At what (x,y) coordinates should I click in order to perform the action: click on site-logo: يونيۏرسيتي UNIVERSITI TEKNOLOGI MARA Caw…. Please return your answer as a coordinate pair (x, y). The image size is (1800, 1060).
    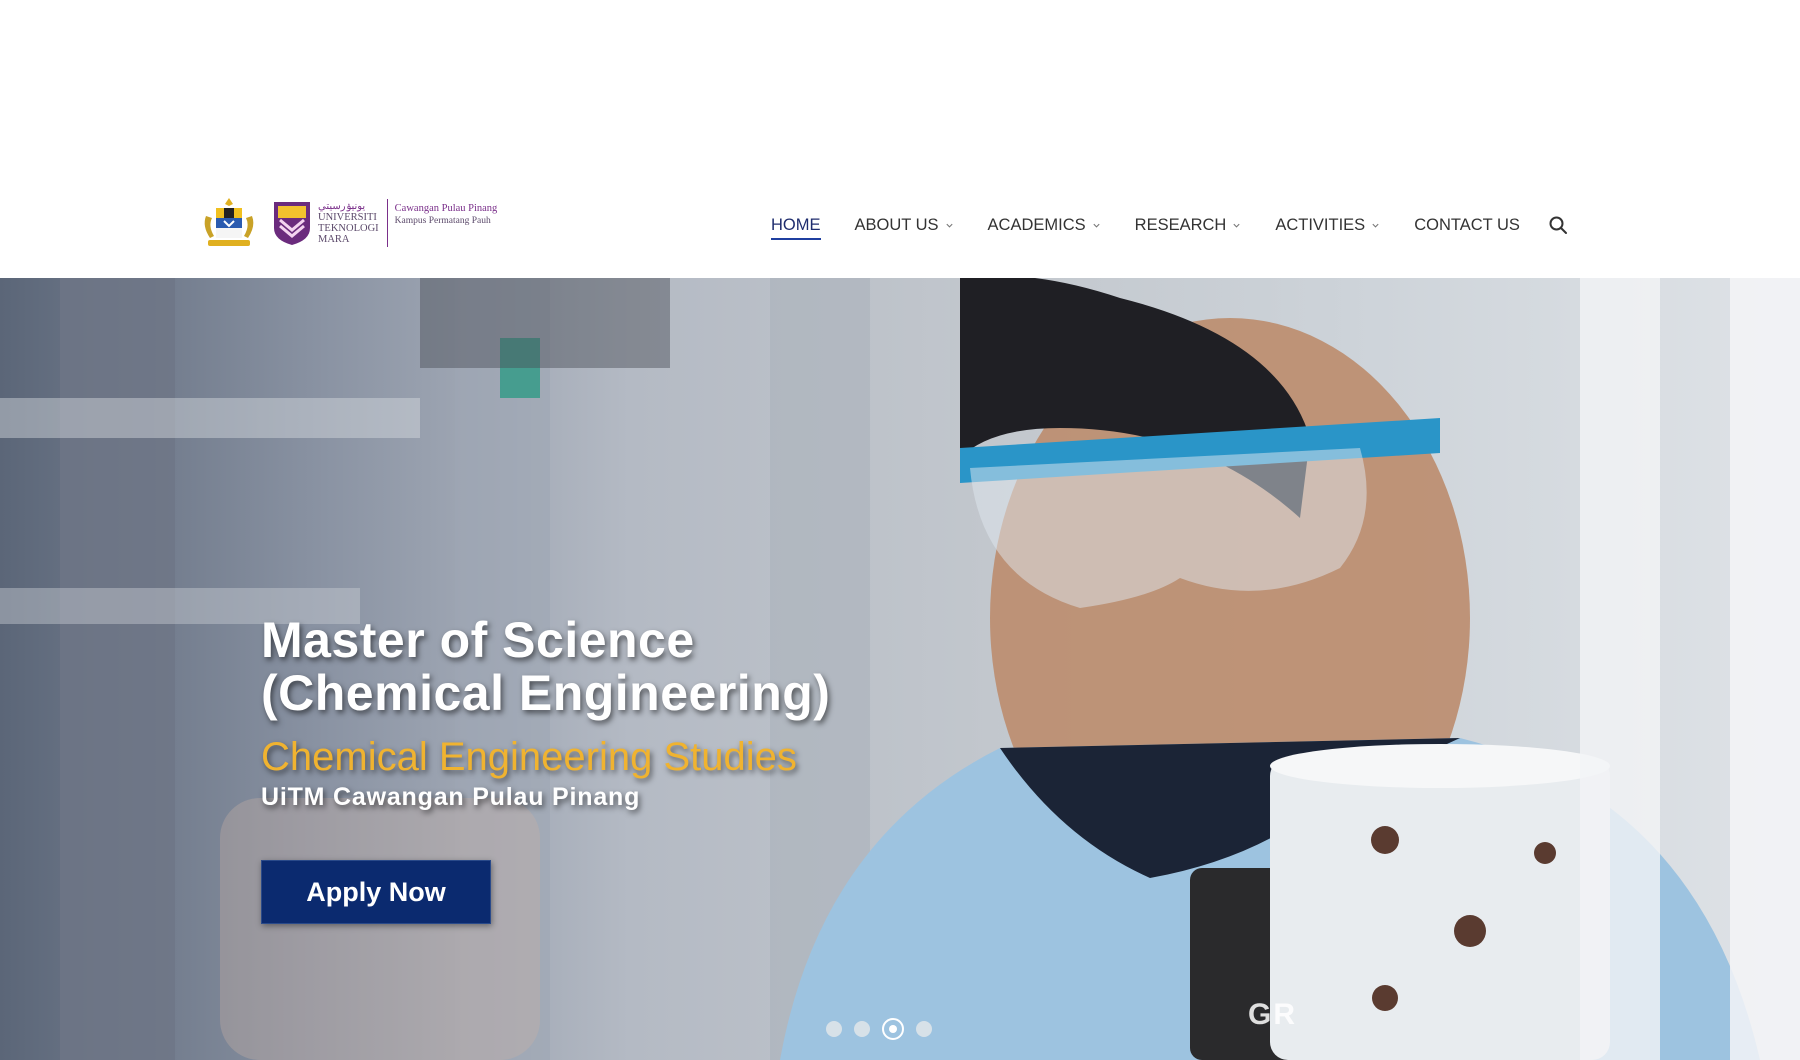
    Looking at the image, I should click on (348, 223).